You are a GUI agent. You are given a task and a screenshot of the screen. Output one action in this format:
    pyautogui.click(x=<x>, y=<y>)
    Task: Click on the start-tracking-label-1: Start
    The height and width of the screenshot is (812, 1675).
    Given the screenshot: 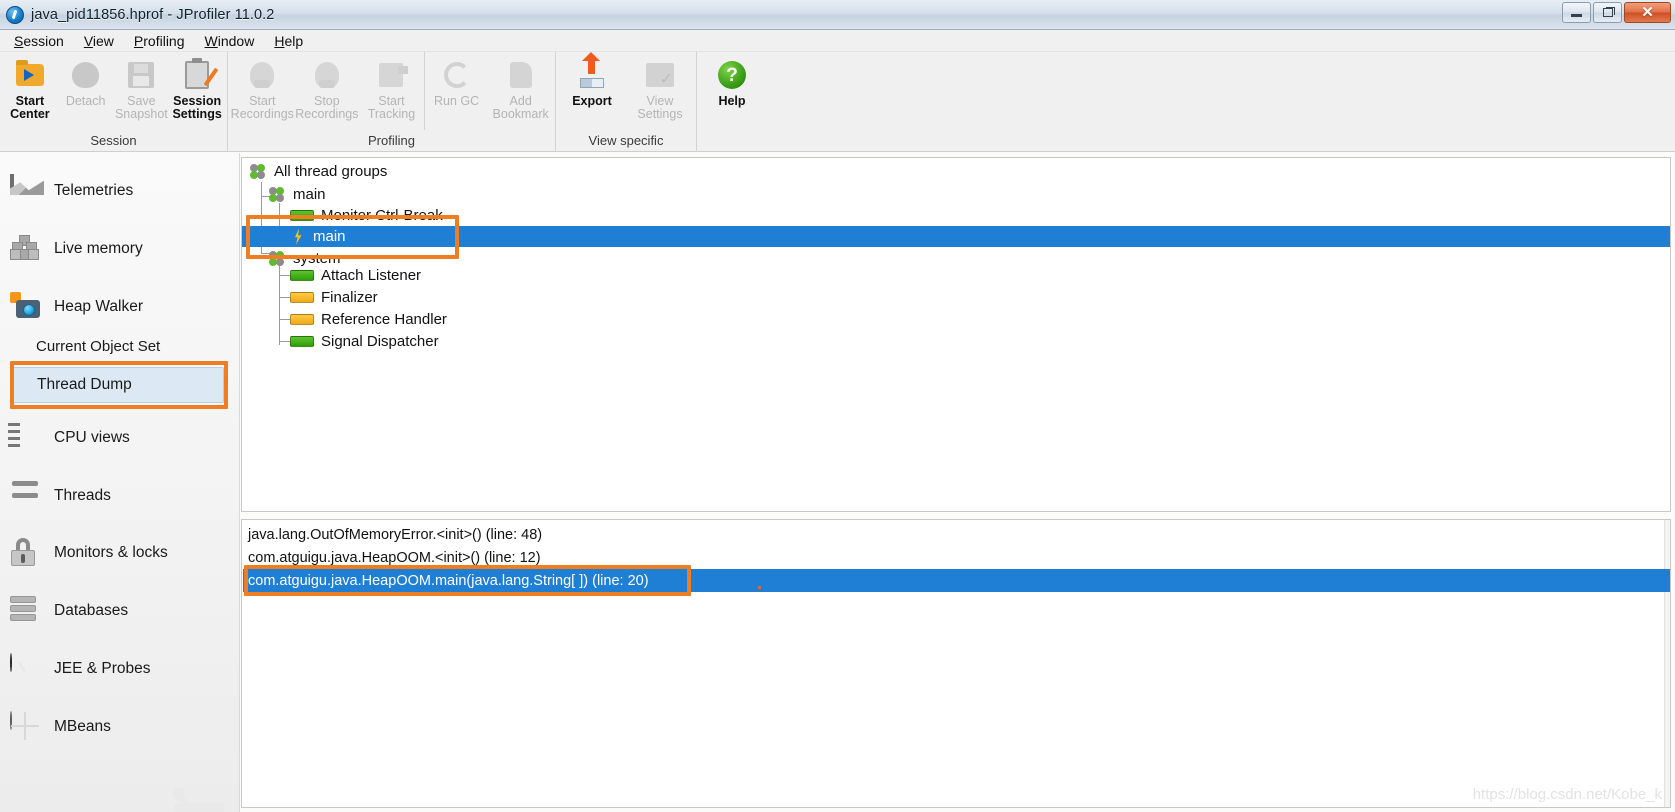 What is the action you would take?
    pyautogui.click(x=391, y=101)
    